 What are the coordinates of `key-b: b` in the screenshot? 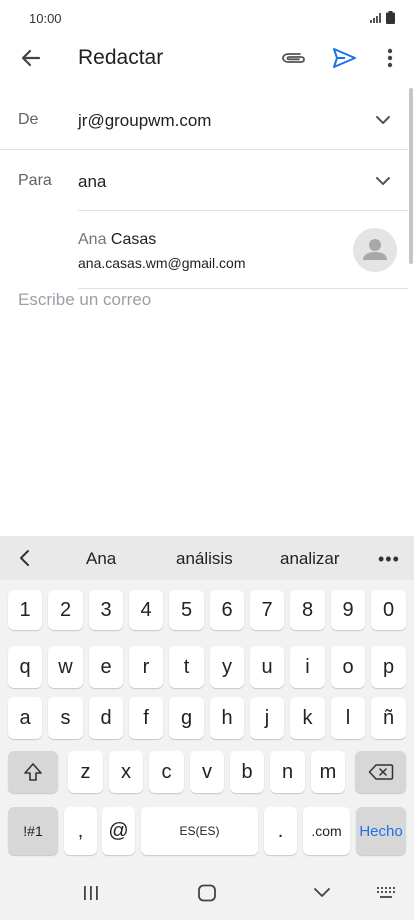 It's located at (247, 772).